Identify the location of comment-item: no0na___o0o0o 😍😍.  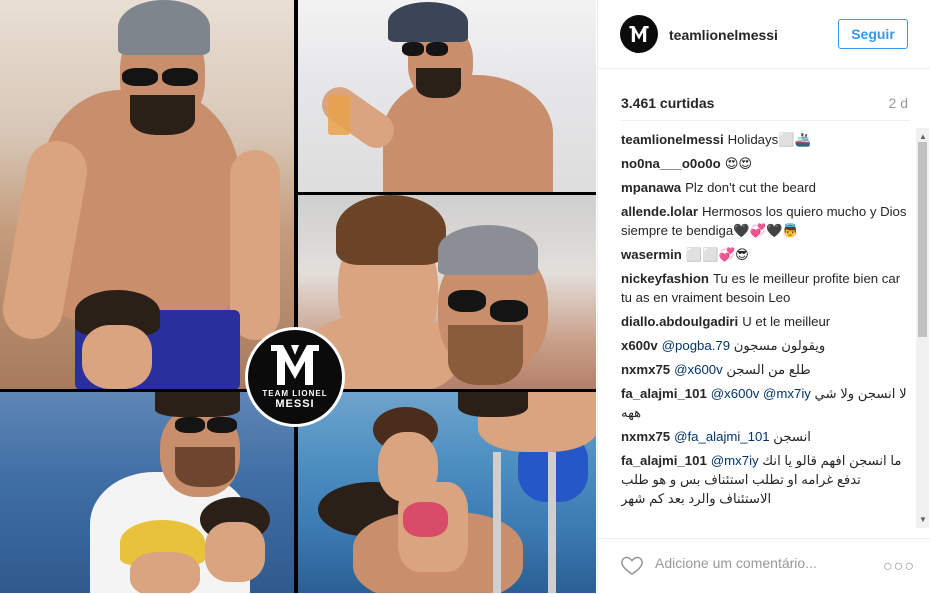
(766, 163).